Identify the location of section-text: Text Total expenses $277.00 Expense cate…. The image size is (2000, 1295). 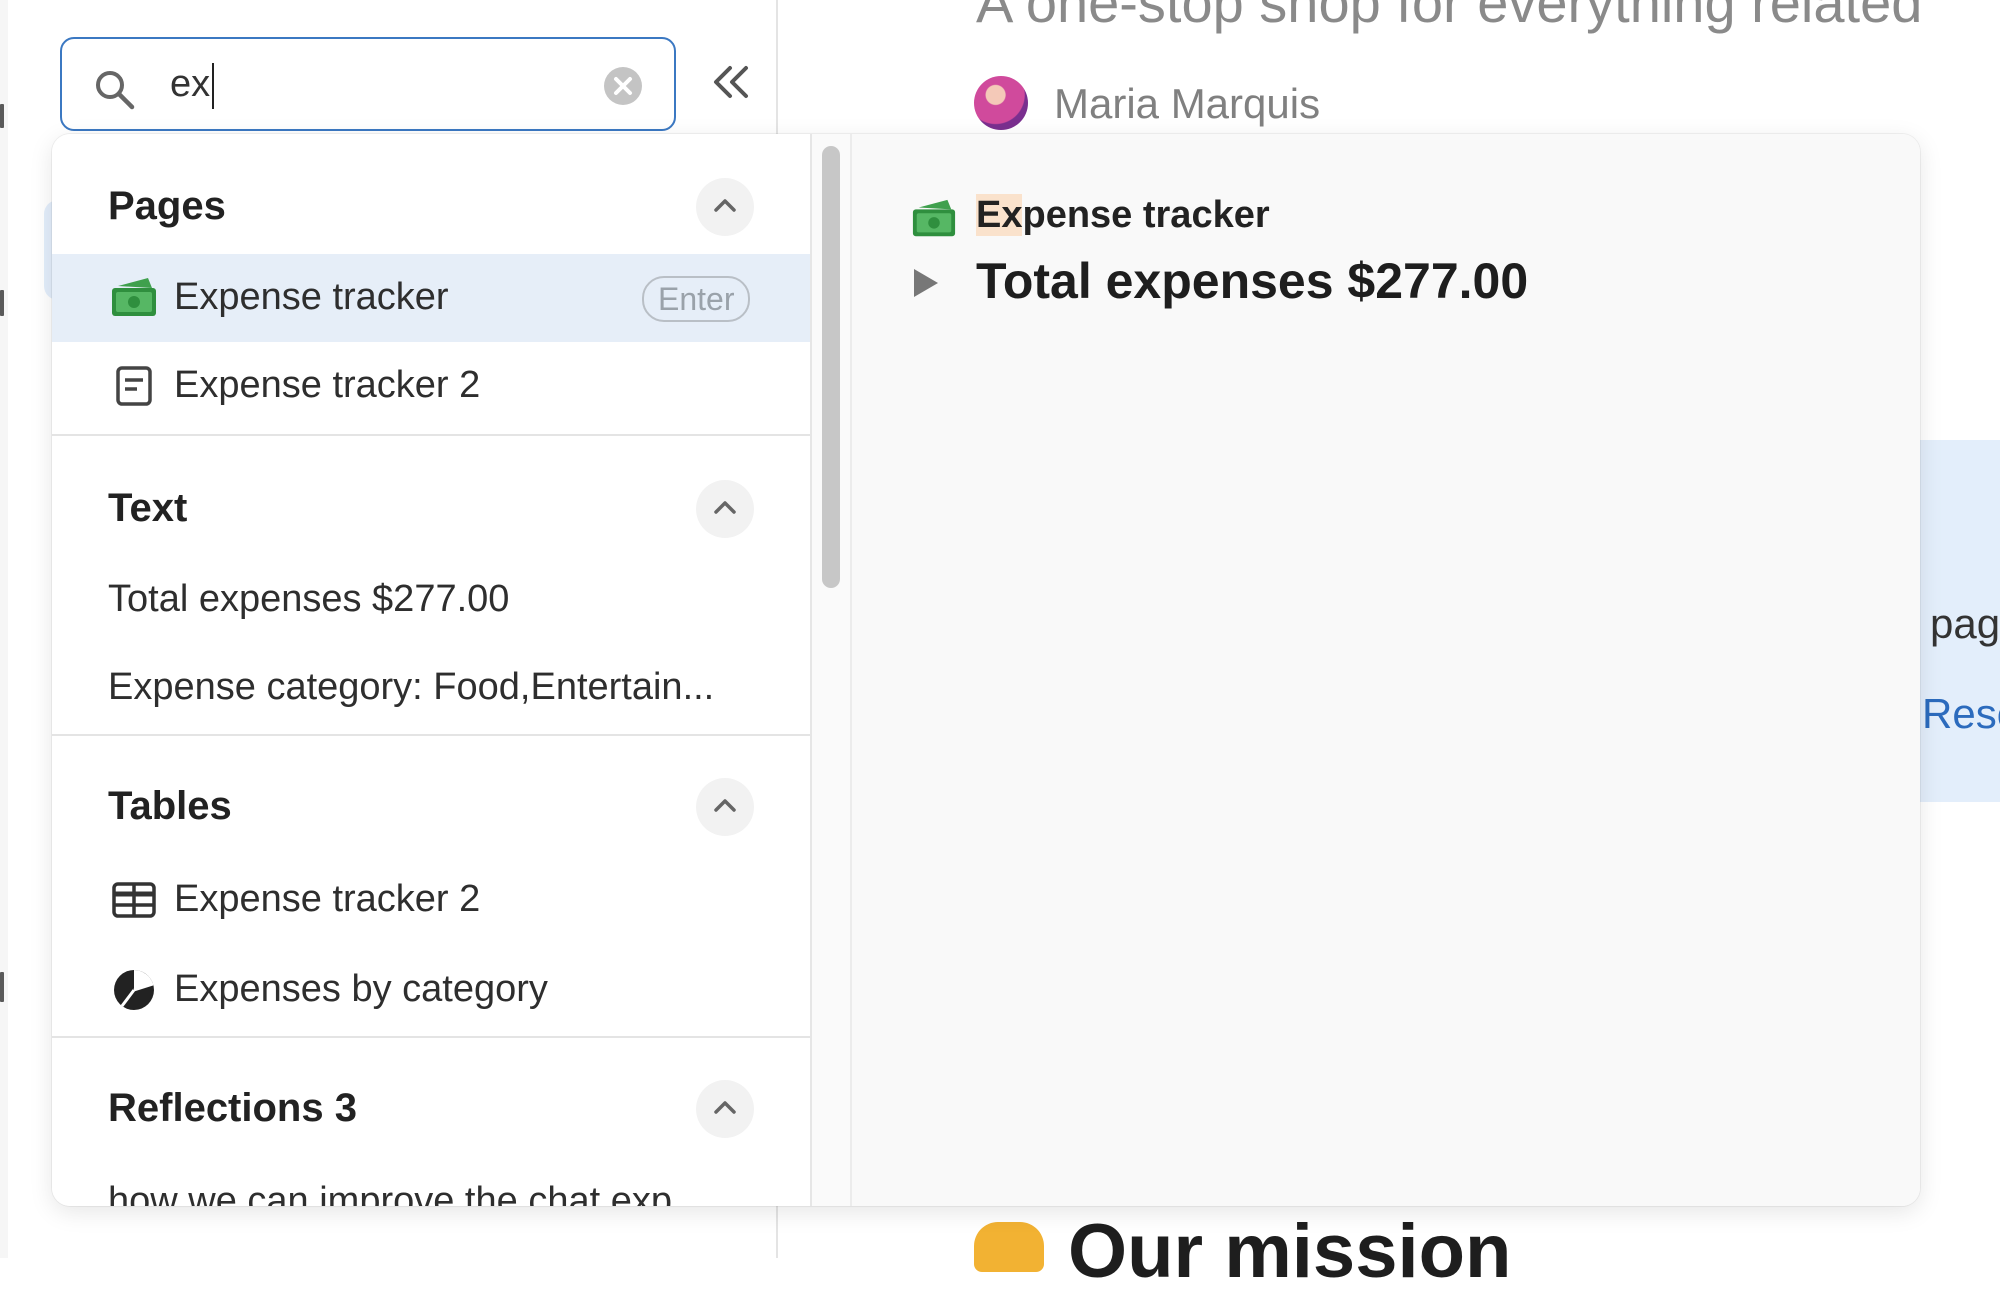
(431, 585).